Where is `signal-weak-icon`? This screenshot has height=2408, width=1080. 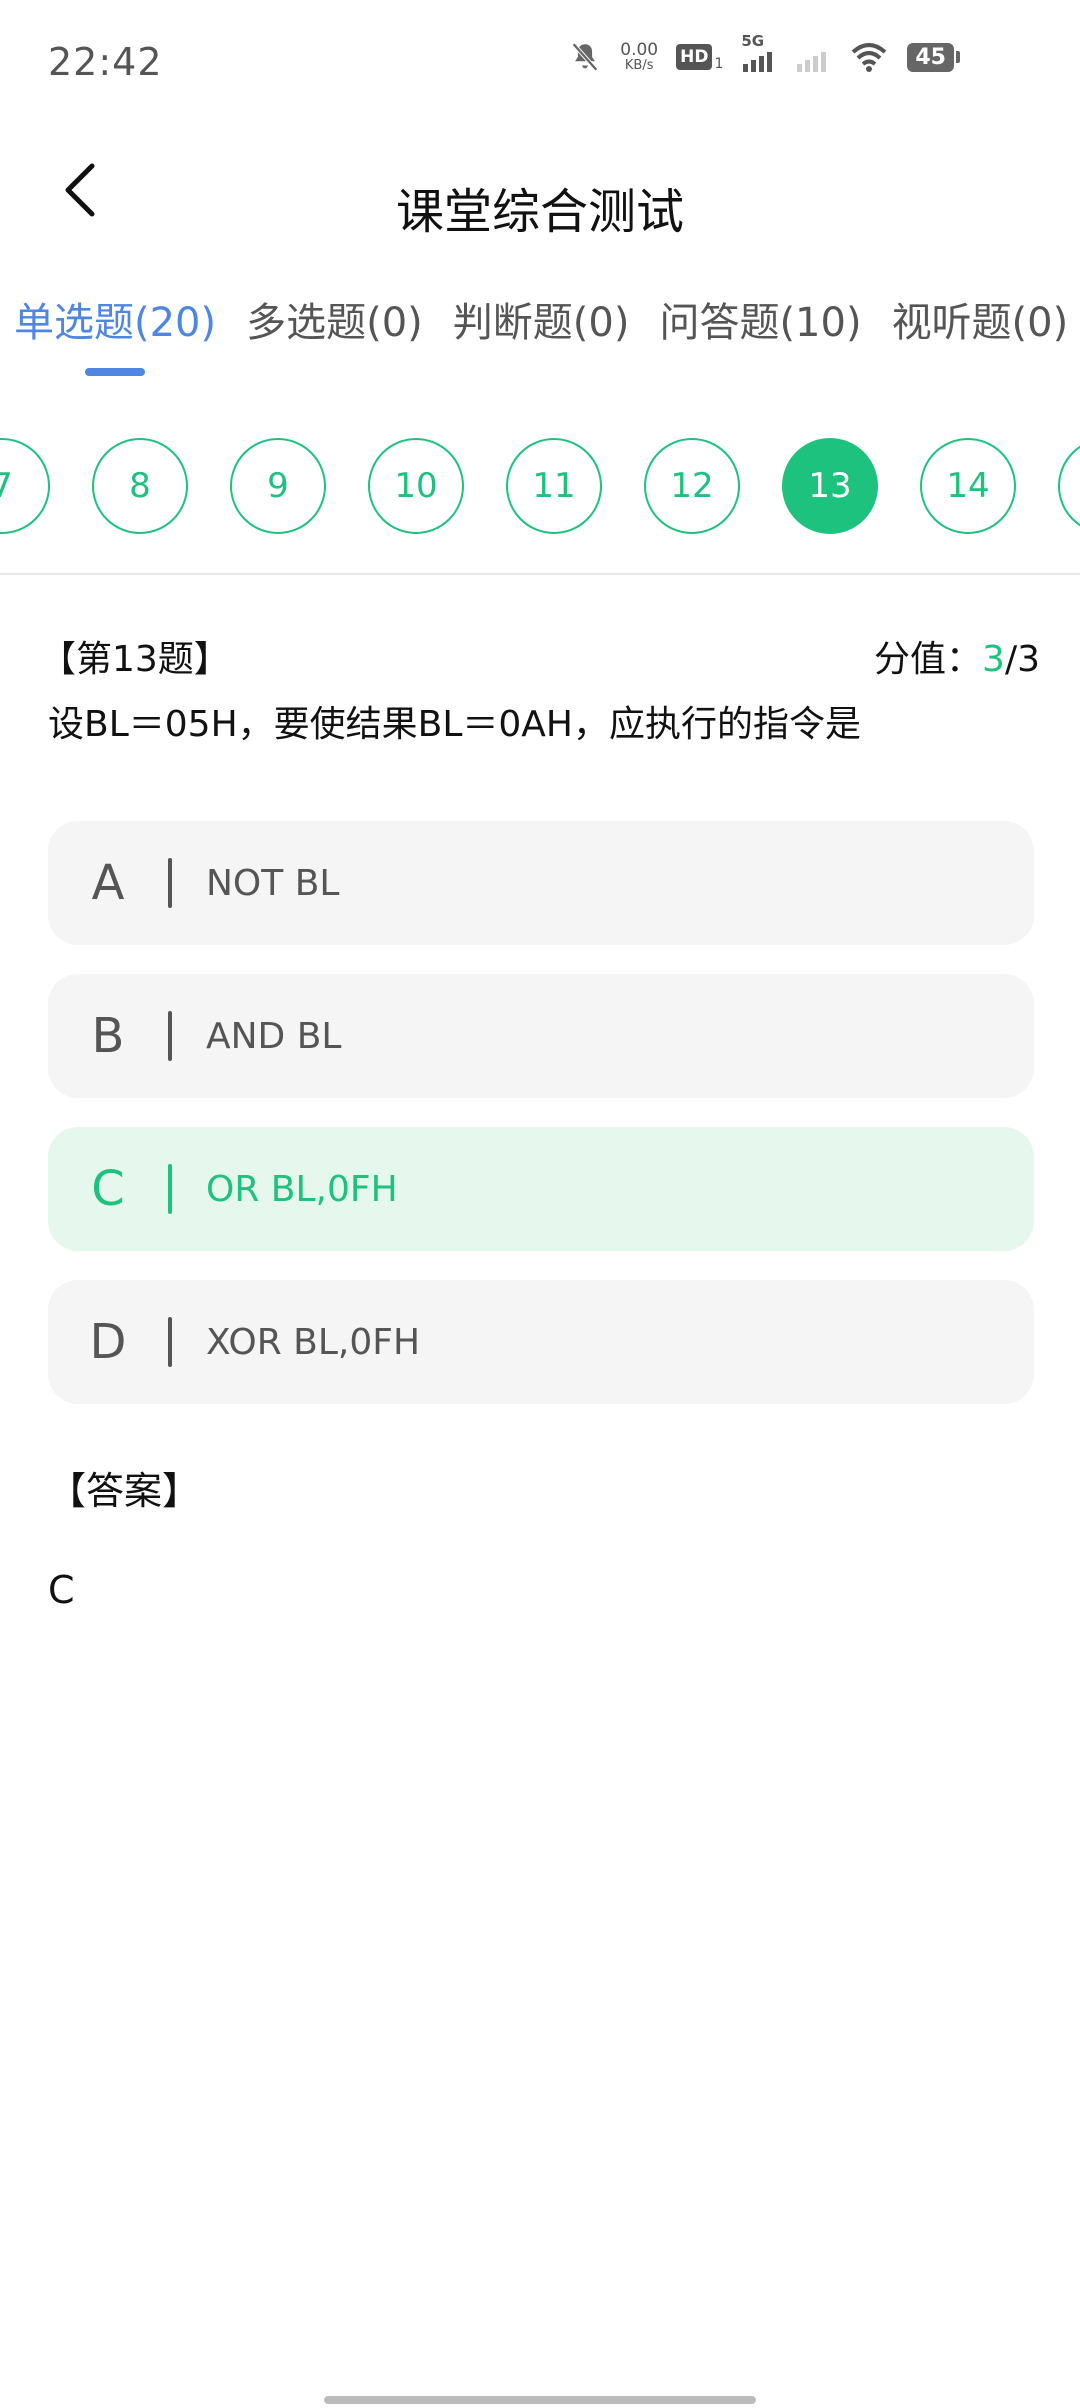 signal-weak-icon is located at coordinates (813, 57).